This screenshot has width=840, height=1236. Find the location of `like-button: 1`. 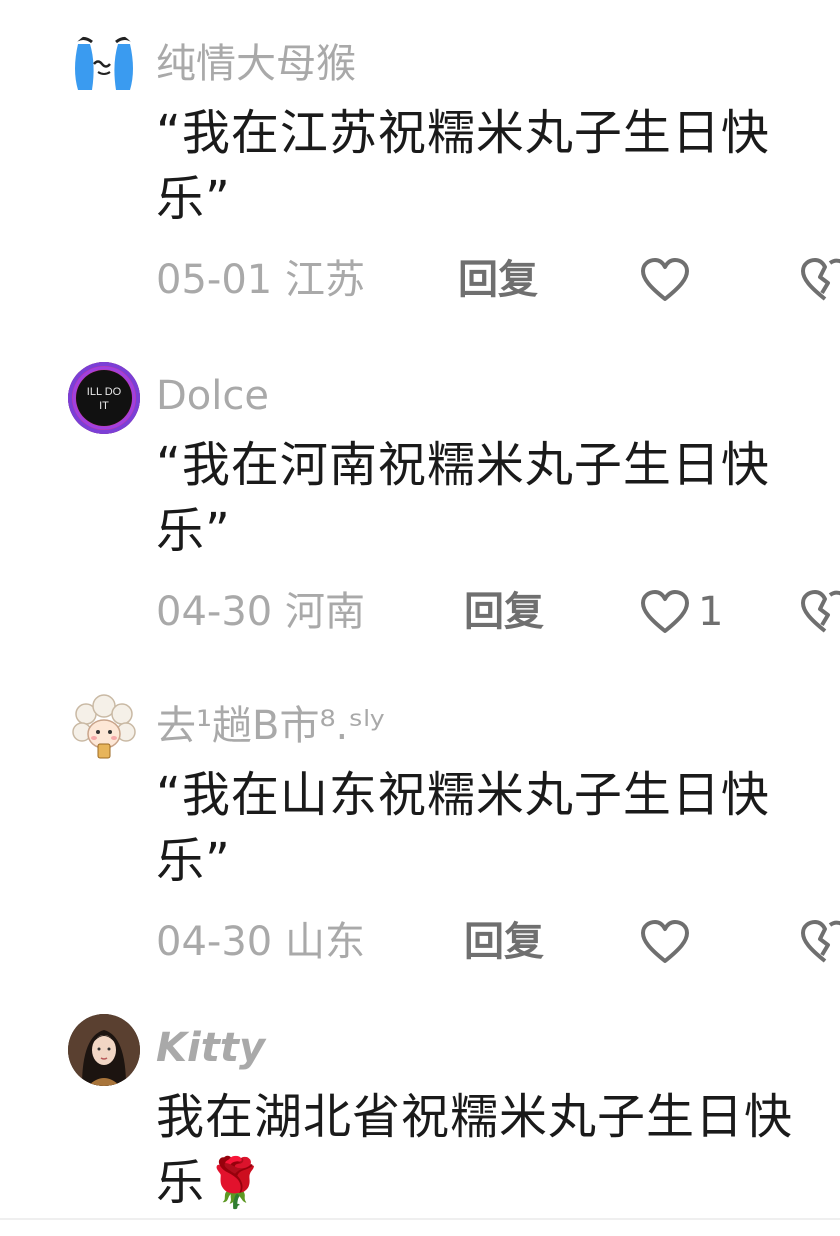

like-button: 1 is located at coordinates (681, 612).